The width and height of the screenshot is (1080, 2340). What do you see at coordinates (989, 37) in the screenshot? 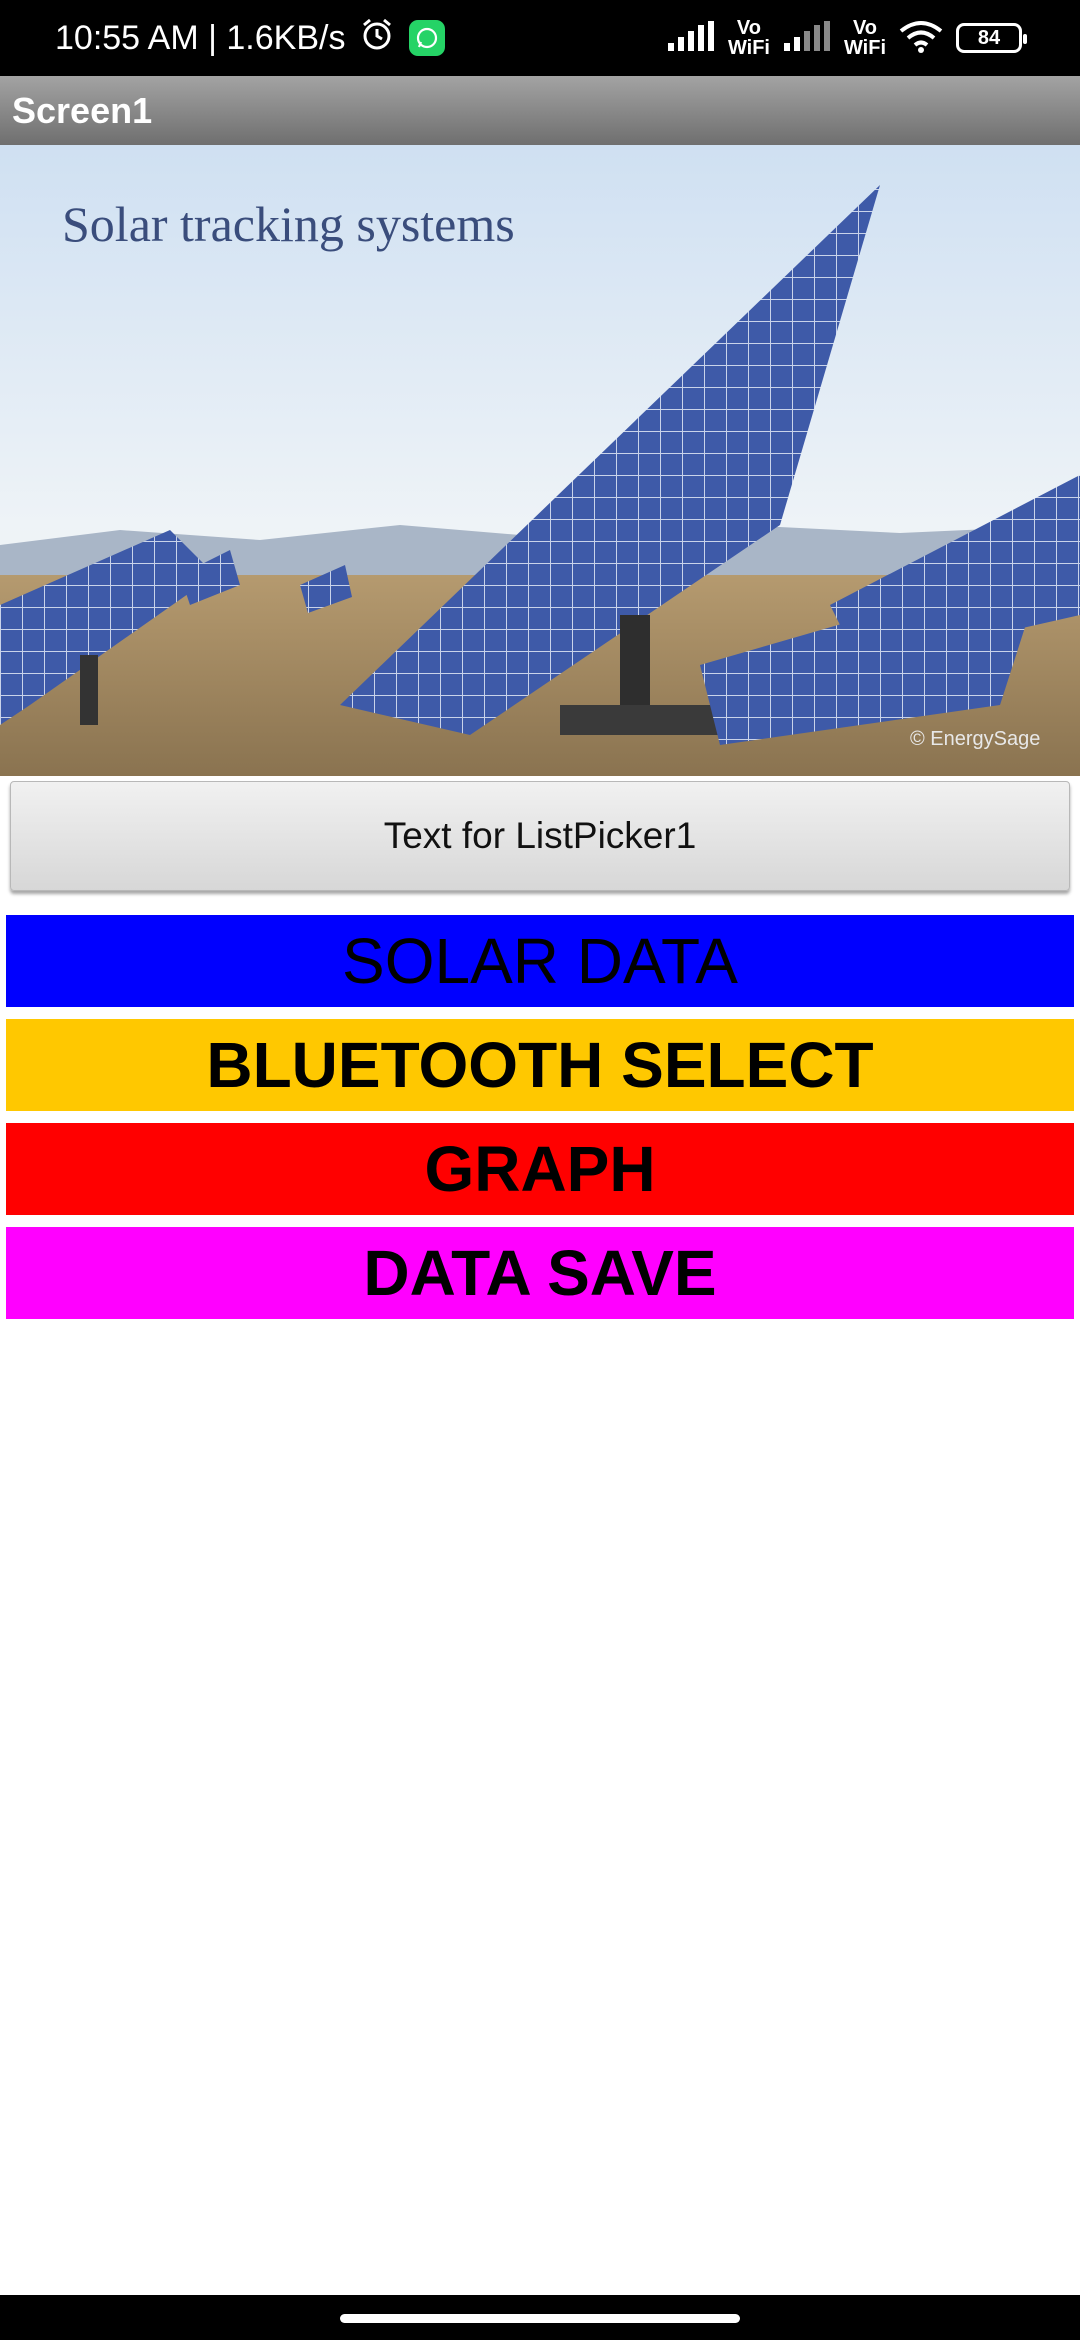
I see `battery-level: 84` at bounding box center [989, 37].